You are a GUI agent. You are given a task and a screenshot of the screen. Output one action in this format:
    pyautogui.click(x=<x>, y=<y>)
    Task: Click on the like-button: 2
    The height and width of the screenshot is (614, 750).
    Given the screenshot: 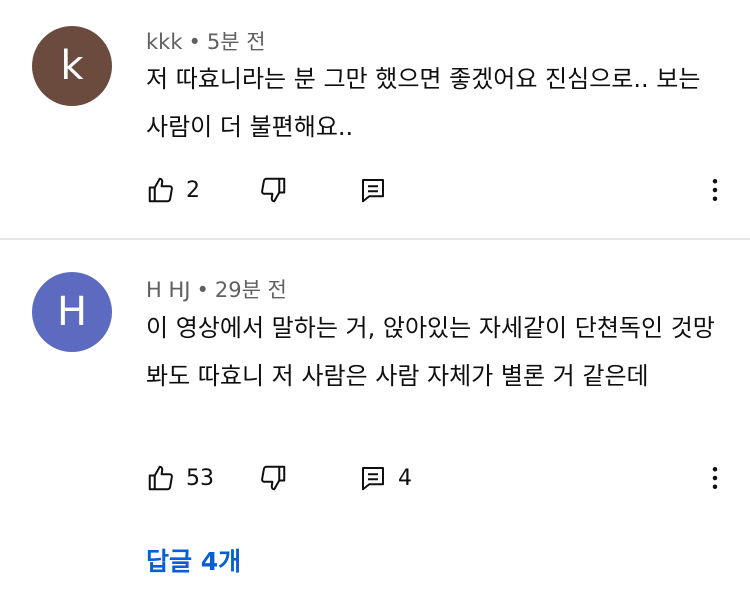 What is the action you would take?
    pyautogui.click(x=173, y=190)
    